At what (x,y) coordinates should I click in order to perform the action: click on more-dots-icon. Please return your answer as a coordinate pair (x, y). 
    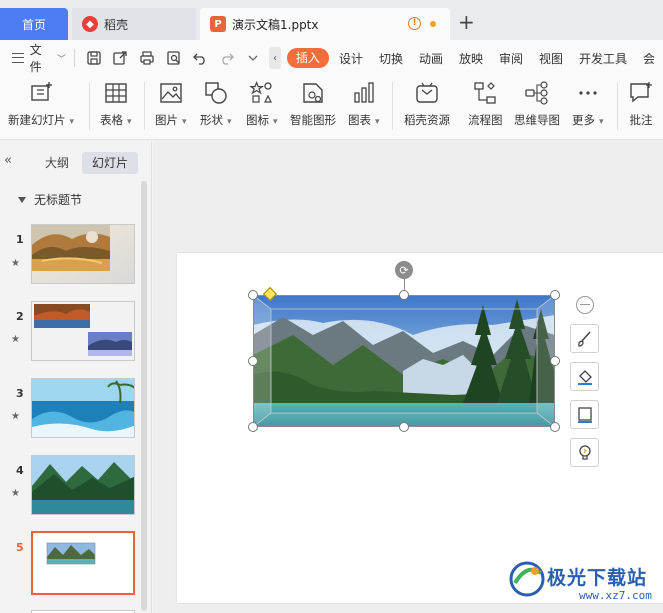
    Looking at the image, I should click on (588, 93).